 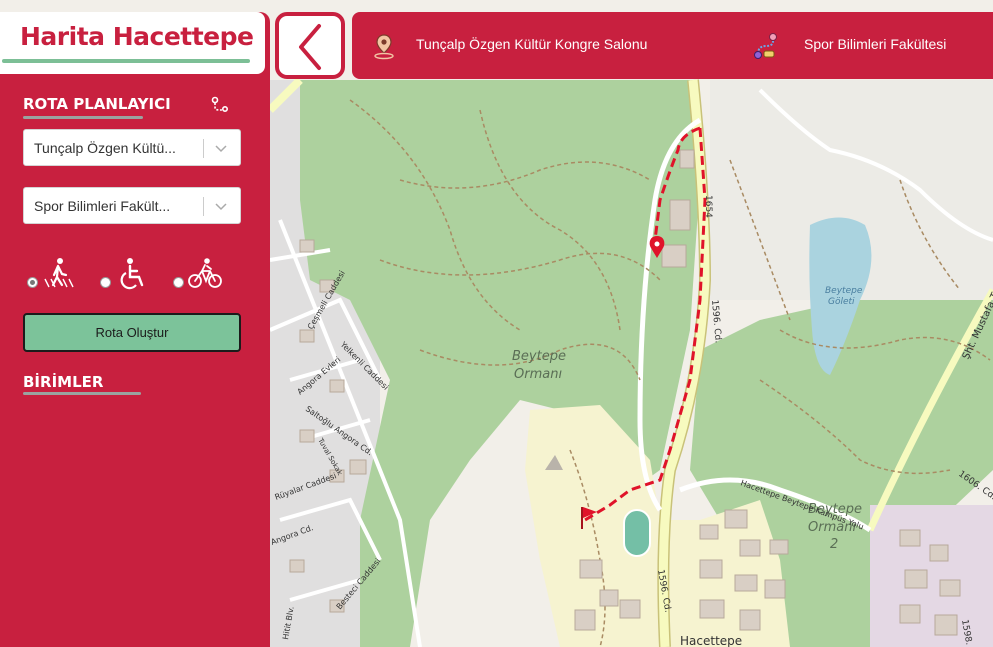 I want to click on wheelchair-icon, so click(x=132, y=274).